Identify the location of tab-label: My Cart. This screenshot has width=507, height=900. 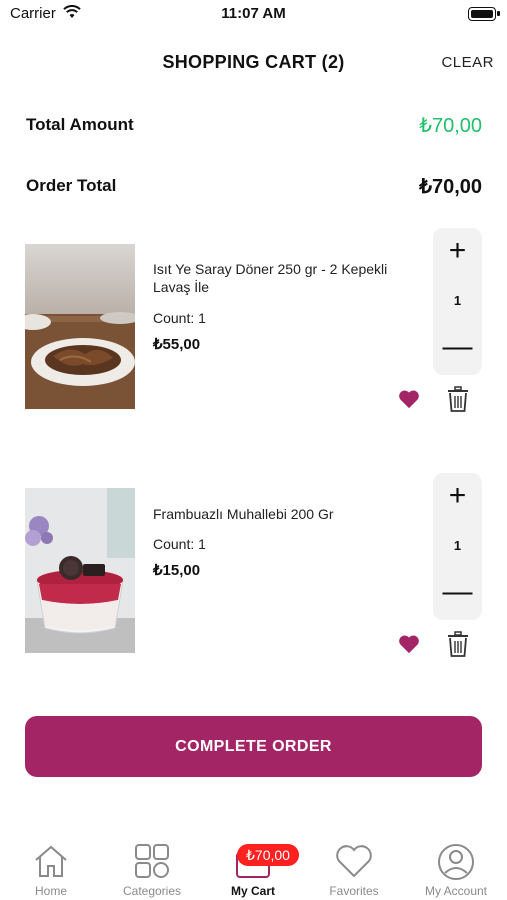
(252, 891).